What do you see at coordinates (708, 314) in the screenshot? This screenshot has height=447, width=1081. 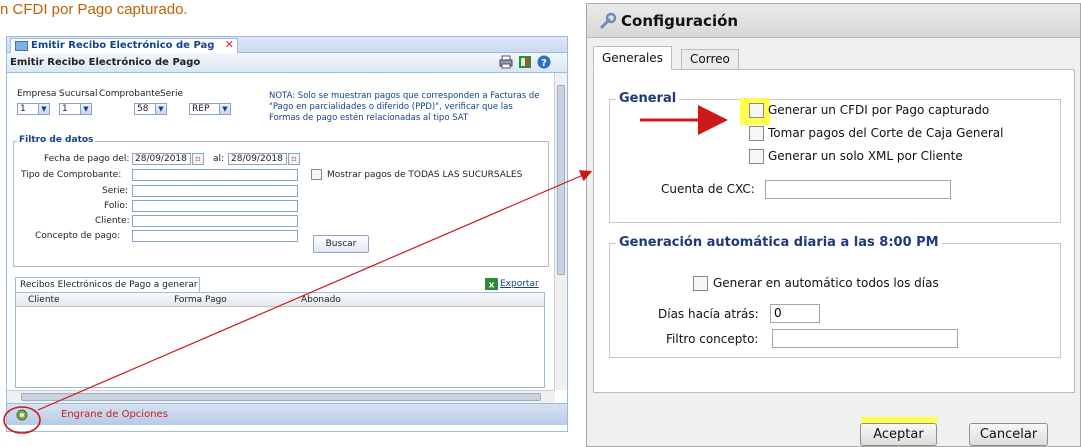 I see `dias-atras-label: Días hacía atrás:` at bounding box center [708, 314].